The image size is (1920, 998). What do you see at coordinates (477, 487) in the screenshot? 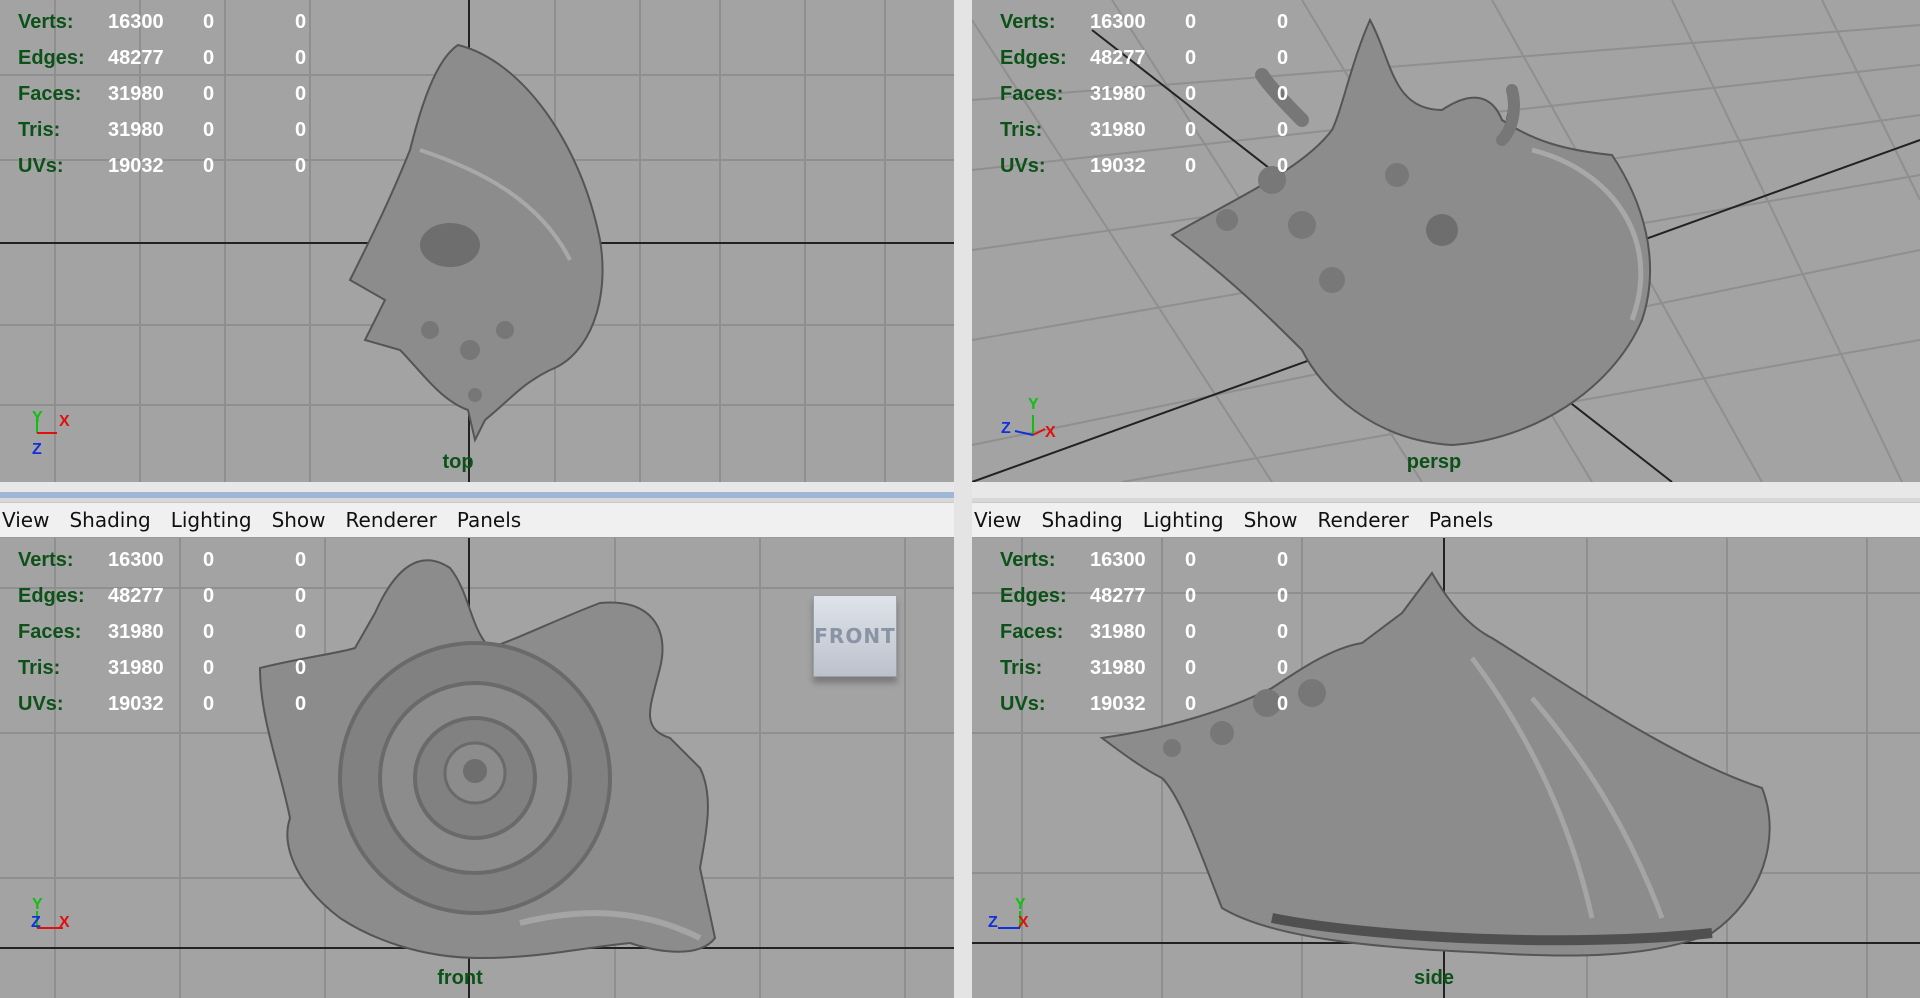
I see `pane-divider-horizontal-left` at bounding box center [477, 487].